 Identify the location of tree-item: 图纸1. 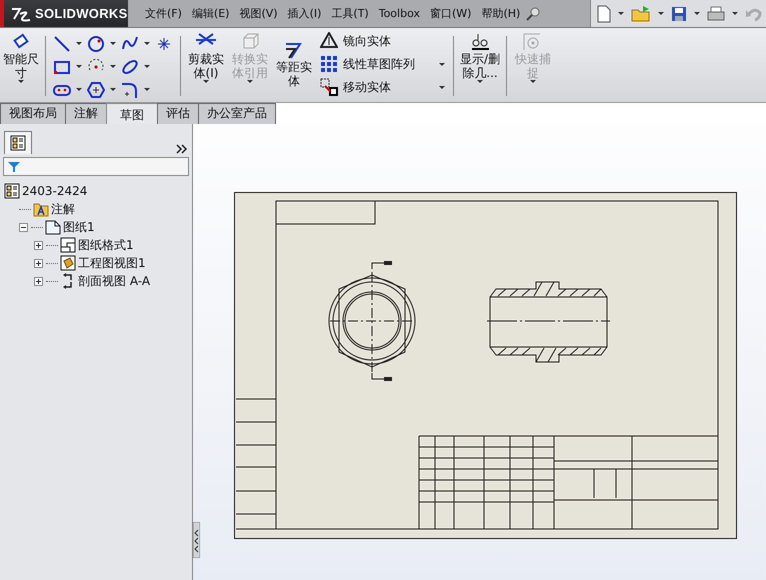
(79, 227).